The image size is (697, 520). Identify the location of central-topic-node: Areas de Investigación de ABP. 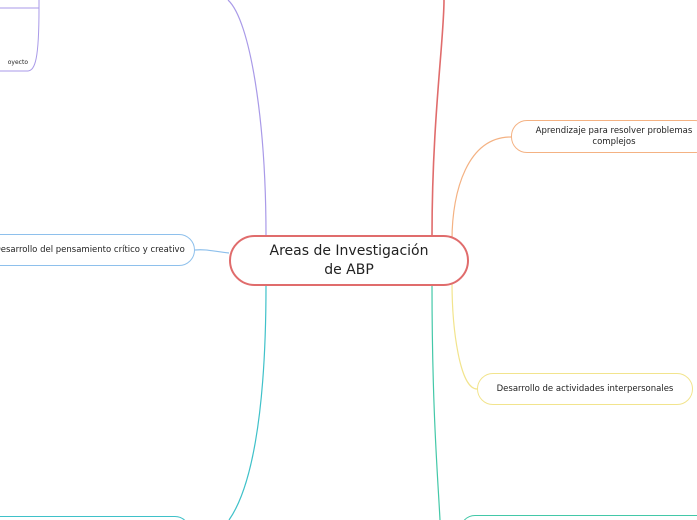
(349, 260).